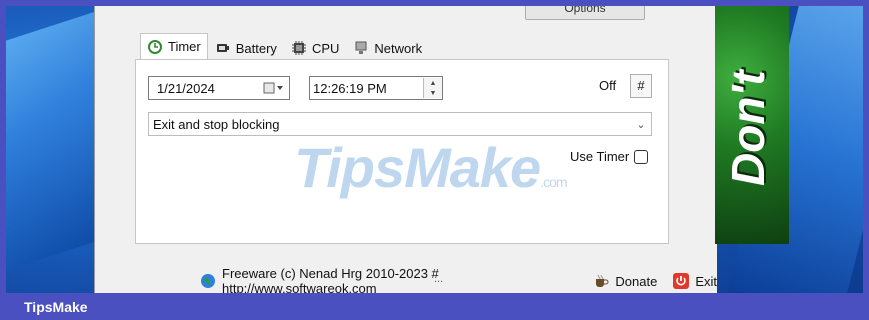  Describe the element at coordinates (636, 281) in the screenshot. I see `donate-link: Donate` at that location.